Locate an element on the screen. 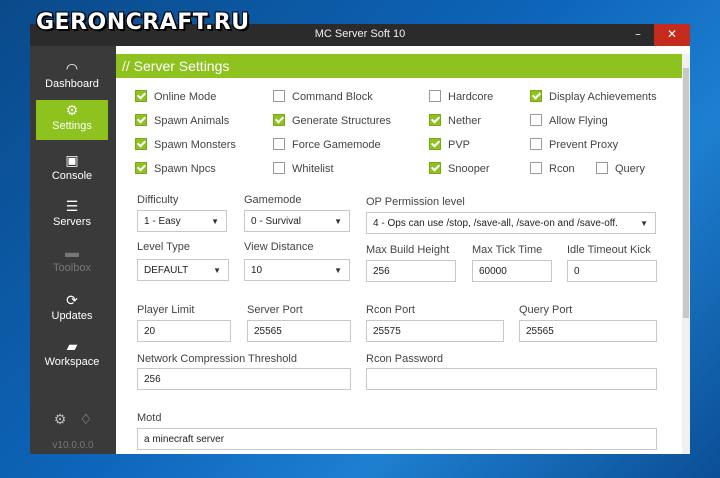  sidebar-item-servers: ☰ Servers is located at coordinates (72, 216).